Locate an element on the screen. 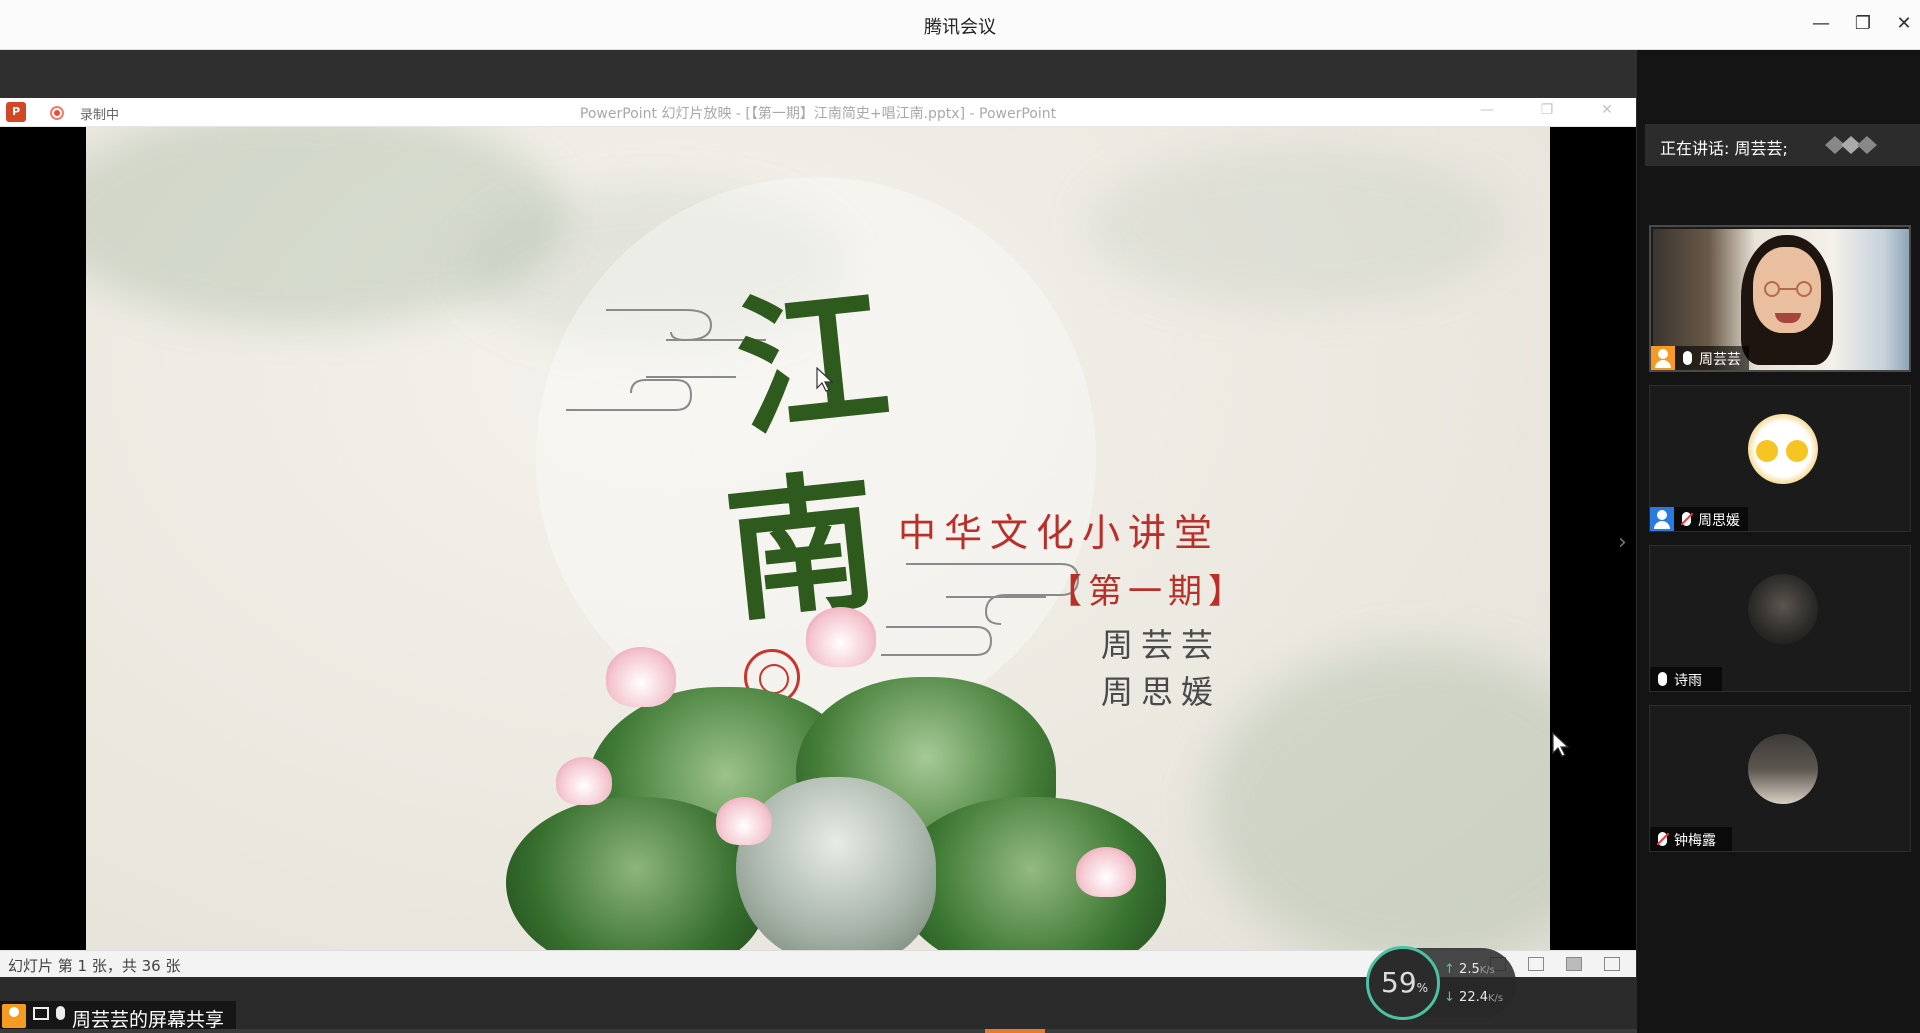 The image size is (1920, 1033). lotus-illustration is located at coordinates (846, 778).